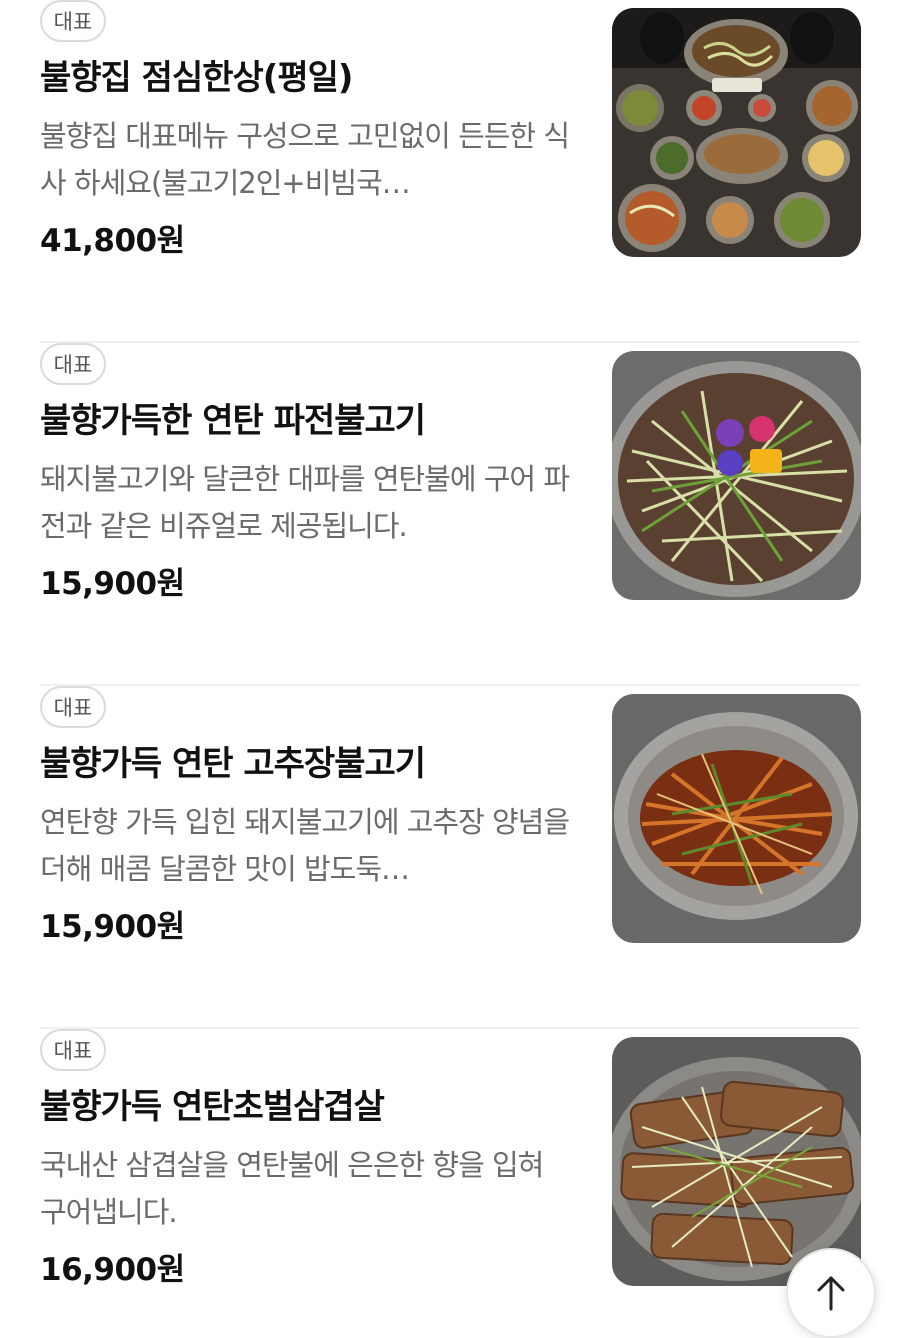 The height and width of the screenshot is (1338, 900). I want to click on menu-item-name: 불향집 점심한상(평일), so click(196, 78).